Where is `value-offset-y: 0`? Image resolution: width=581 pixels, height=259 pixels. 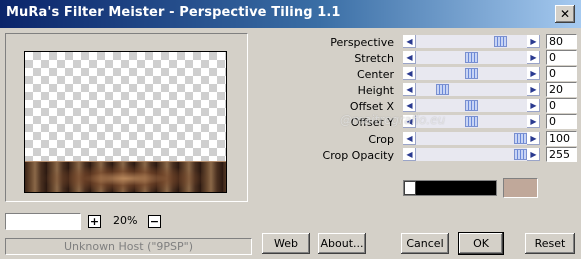
value-offset-y: 0 is located at coordinates (561, 121).